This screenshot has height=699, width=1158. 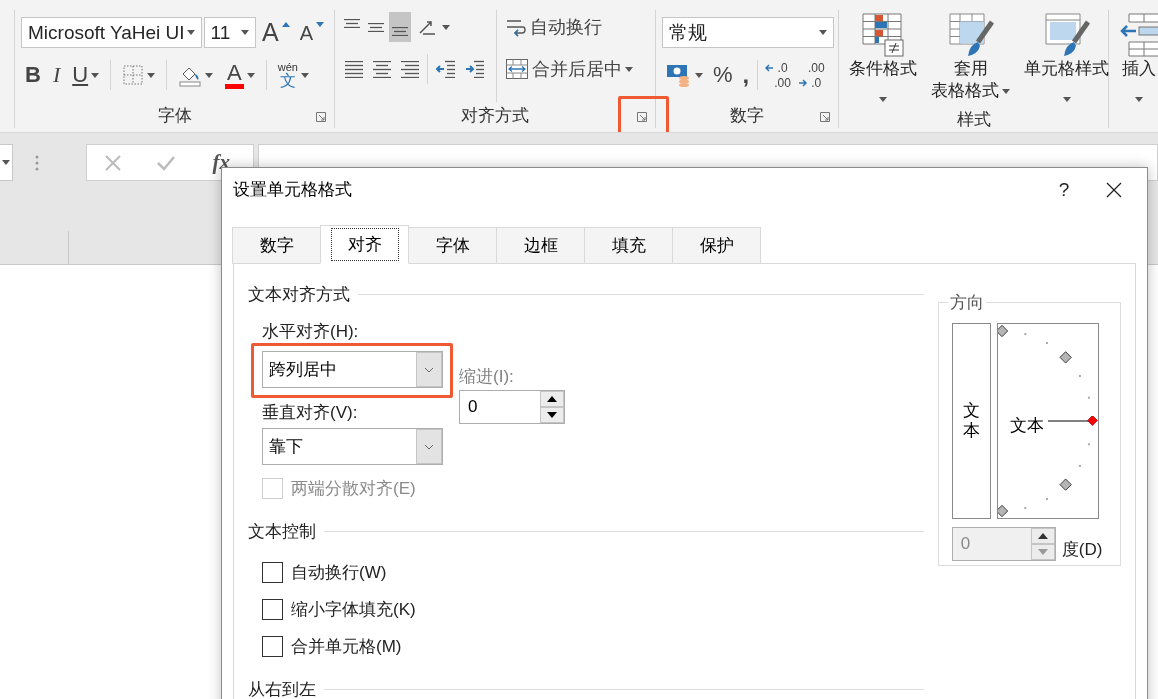 What do you see at coordinates (495, 115) in the screenshot?
I see `group-title: 对齐方式` at bounding box center [495, 115].